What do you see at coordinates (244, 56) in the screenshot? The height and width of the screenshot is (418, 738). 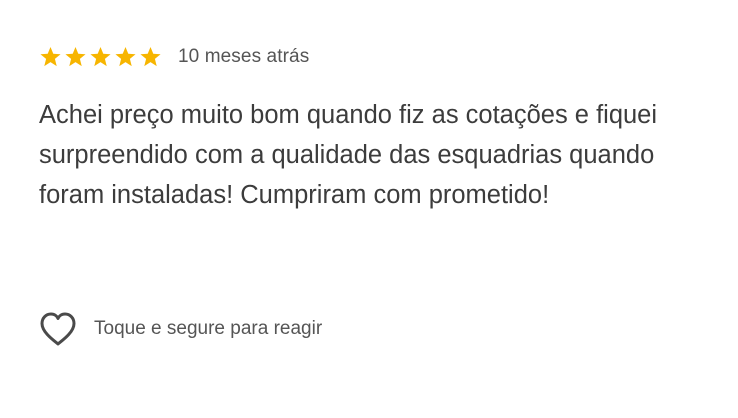 I see `review-time: 10 meses atrás` at bounding box center [244, 56].